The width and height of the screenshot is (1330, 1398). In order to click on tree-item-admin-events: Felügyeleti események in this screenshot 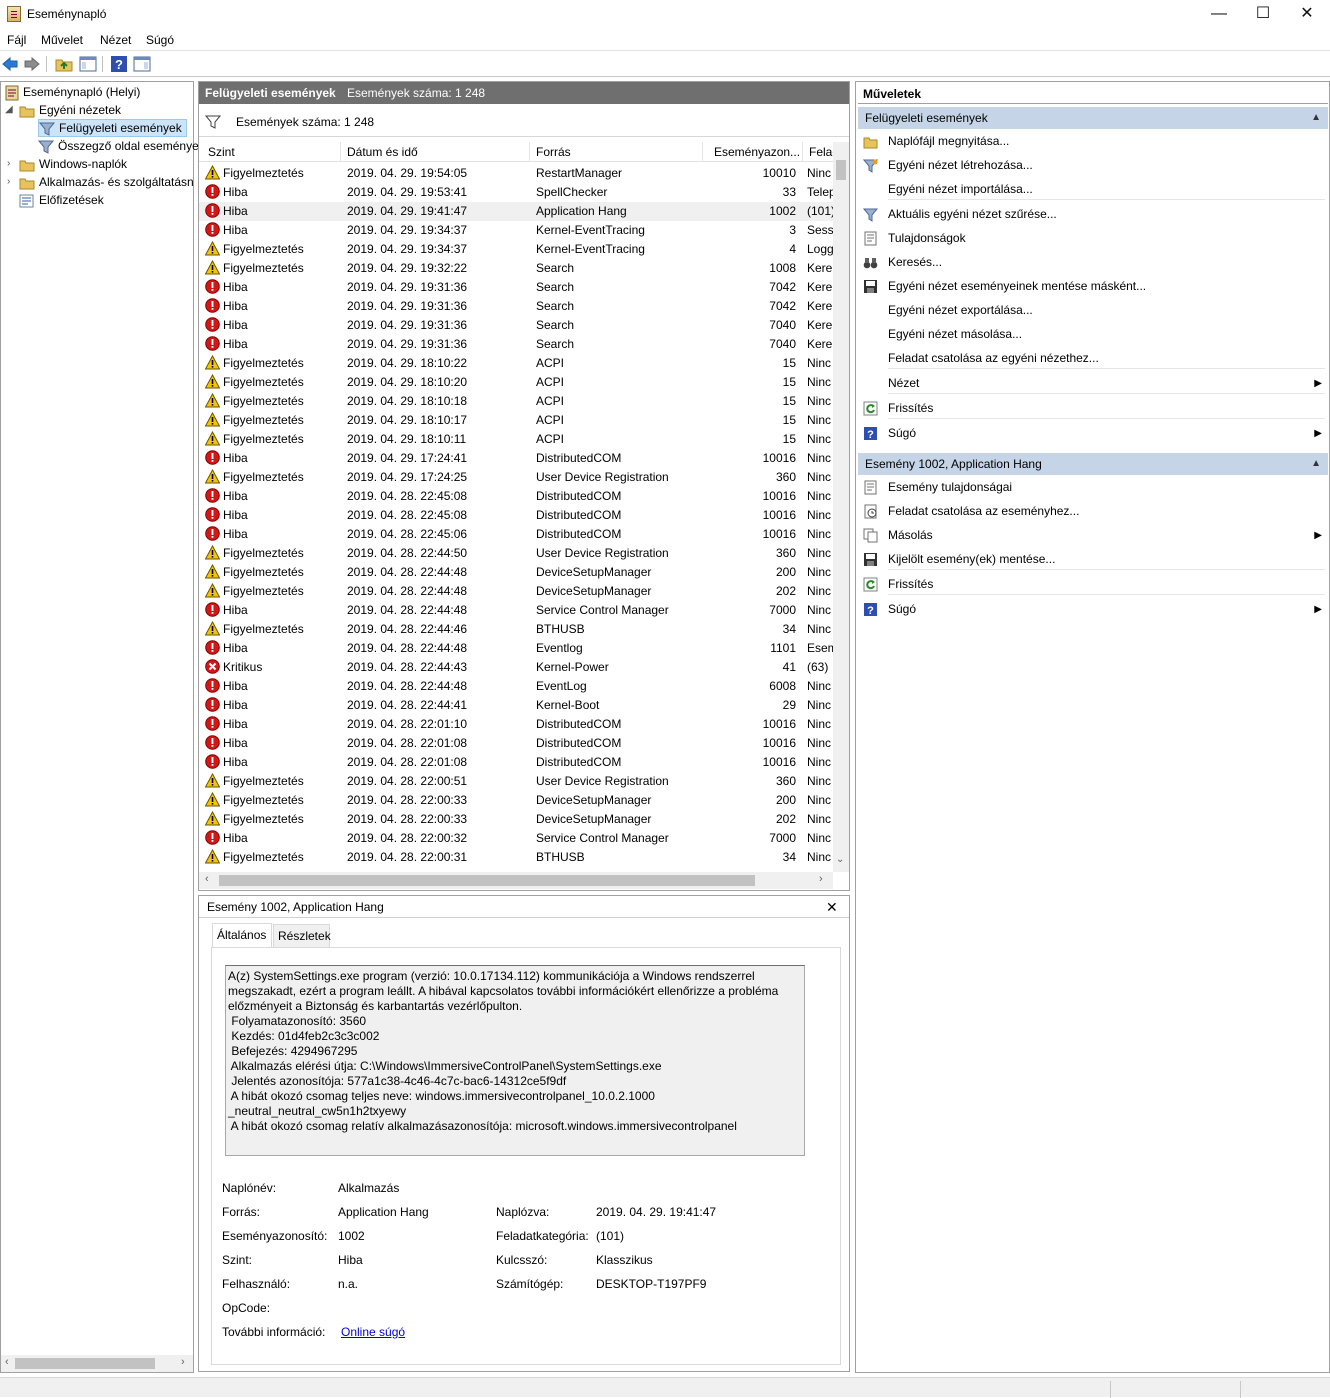, I will do `click(112, 128)`.